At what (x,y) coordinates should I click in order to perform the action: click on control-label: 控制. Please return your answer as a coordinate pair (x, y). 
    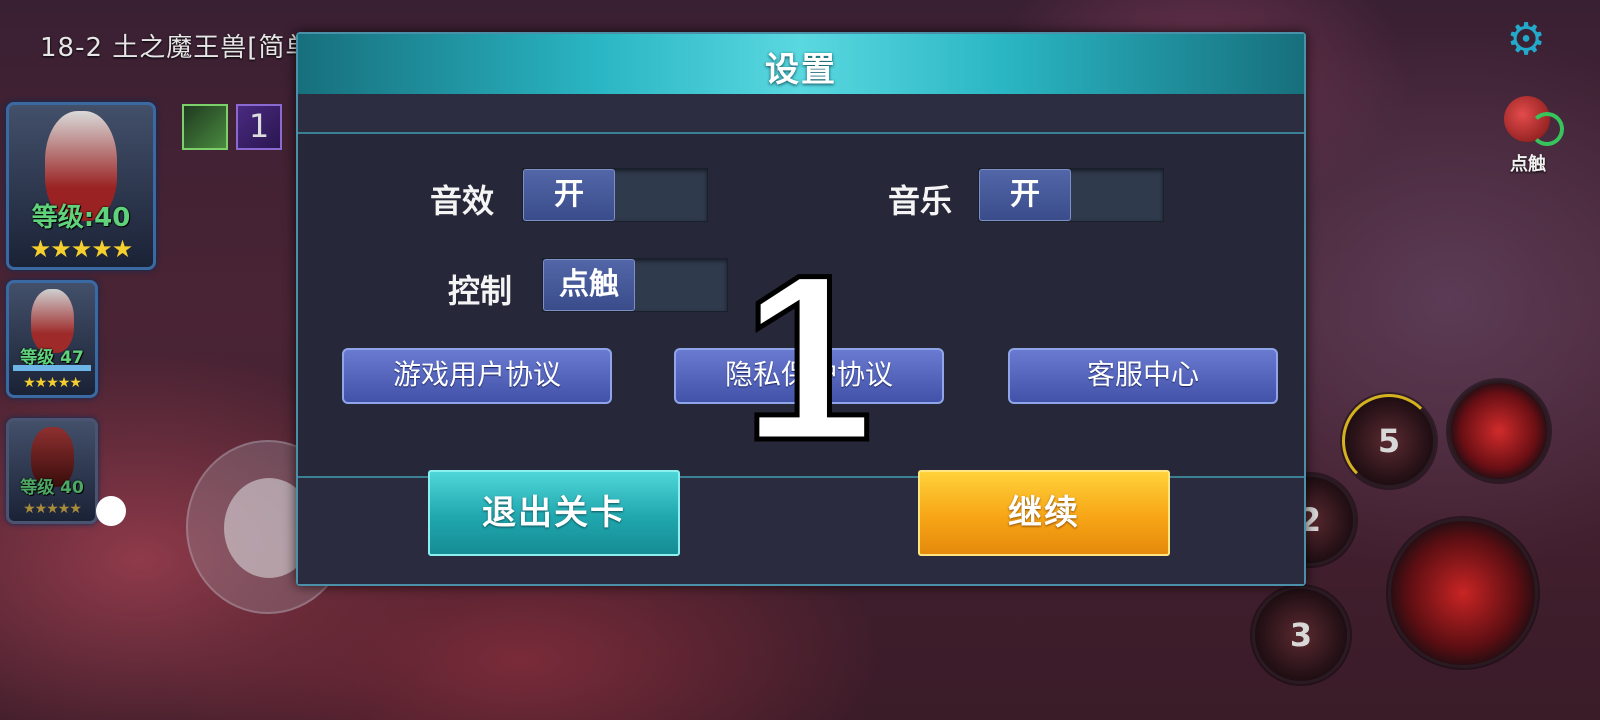
    Looking at the image, I should click on (480, 291).